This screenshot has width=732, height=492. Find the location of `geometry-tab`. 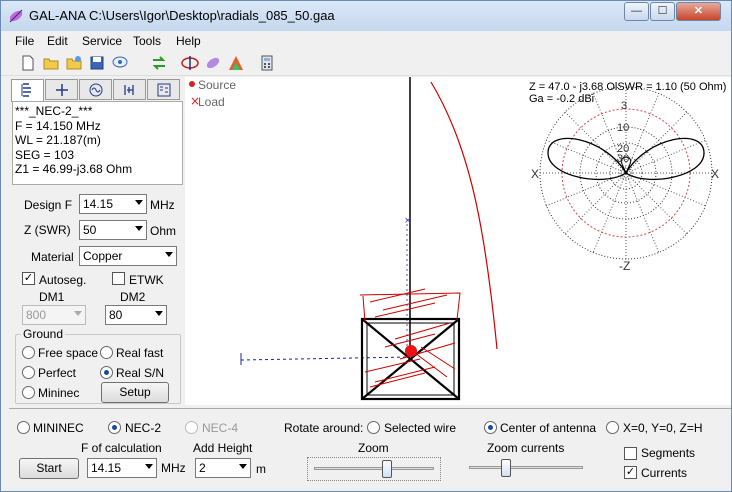

geometry-tab is located at coordinates (27, 90).